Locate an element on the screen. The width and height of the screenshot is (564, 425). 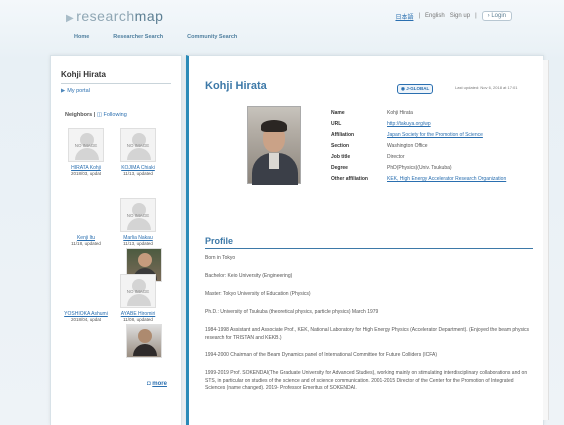
signup-link: Sign up is located at coordinates (460, 16).